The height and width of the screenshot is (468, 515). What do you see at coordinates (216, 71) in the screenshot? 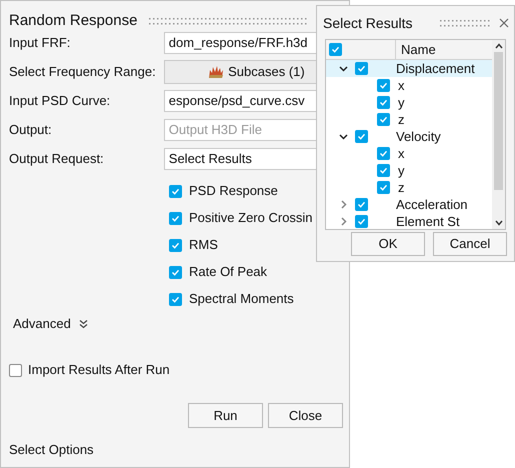
I see `flame-icon` at bounding box center [216, 71].